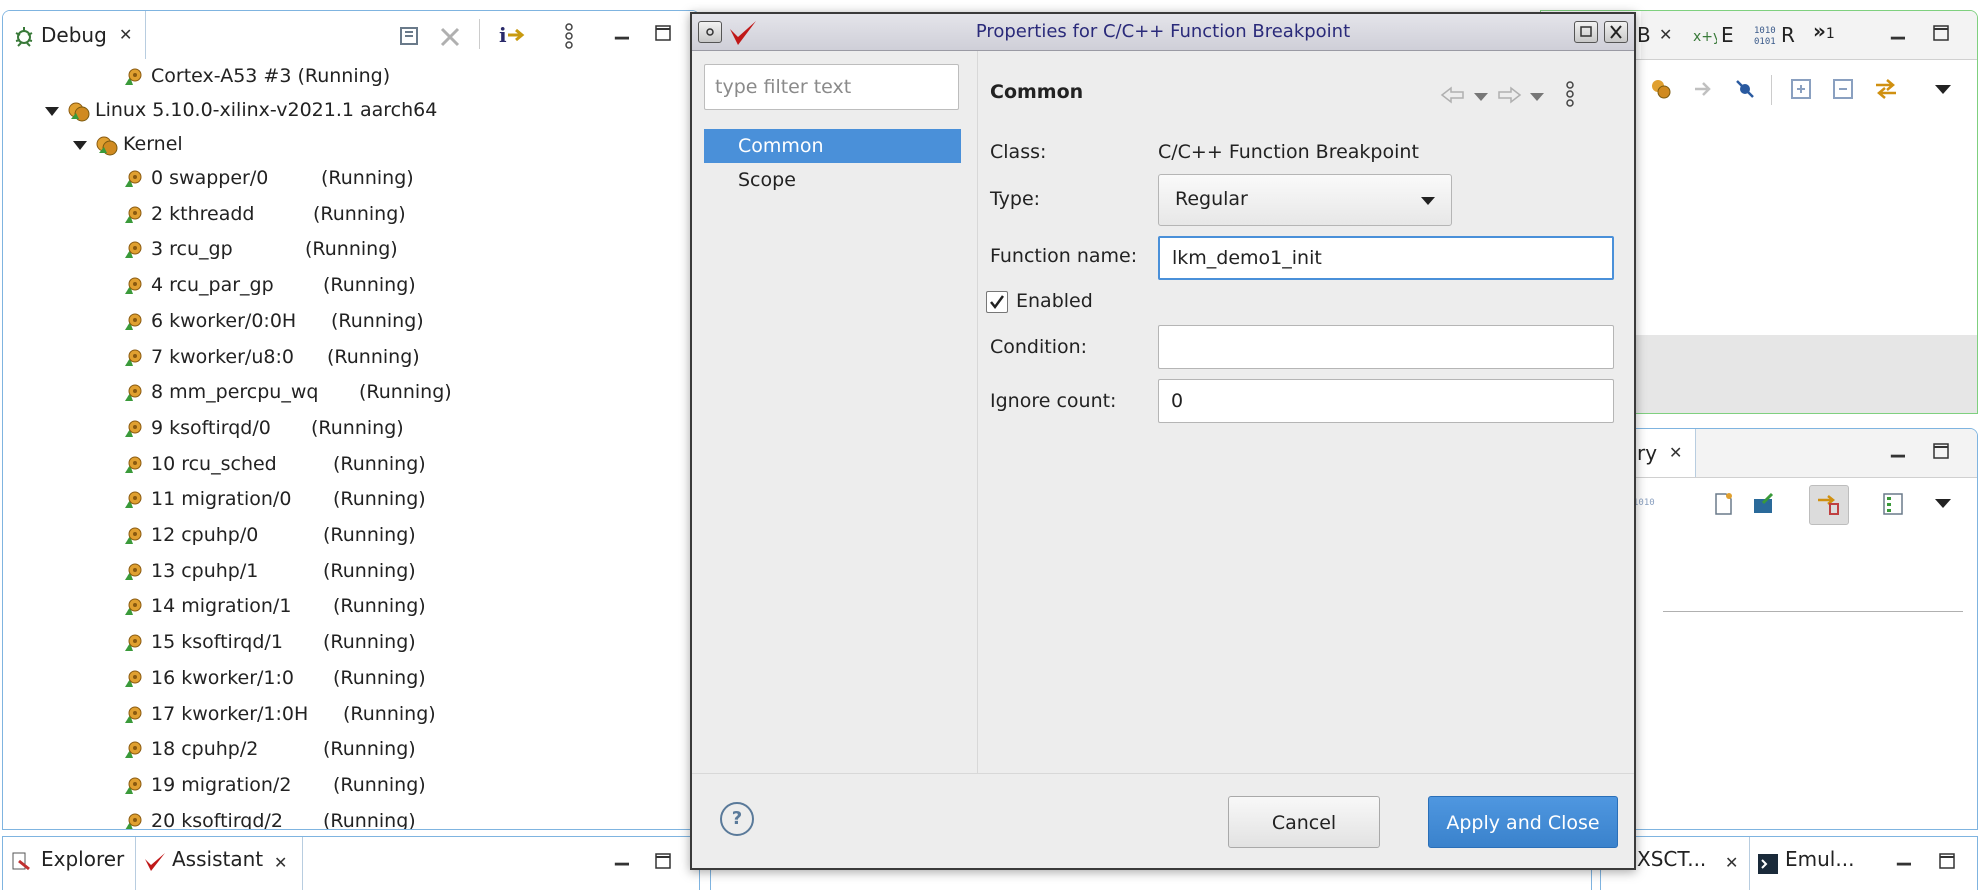 The width and height of the screenshot is (1978, 890). I want to click on tab-explorer: Explorer, so click(82, 859).